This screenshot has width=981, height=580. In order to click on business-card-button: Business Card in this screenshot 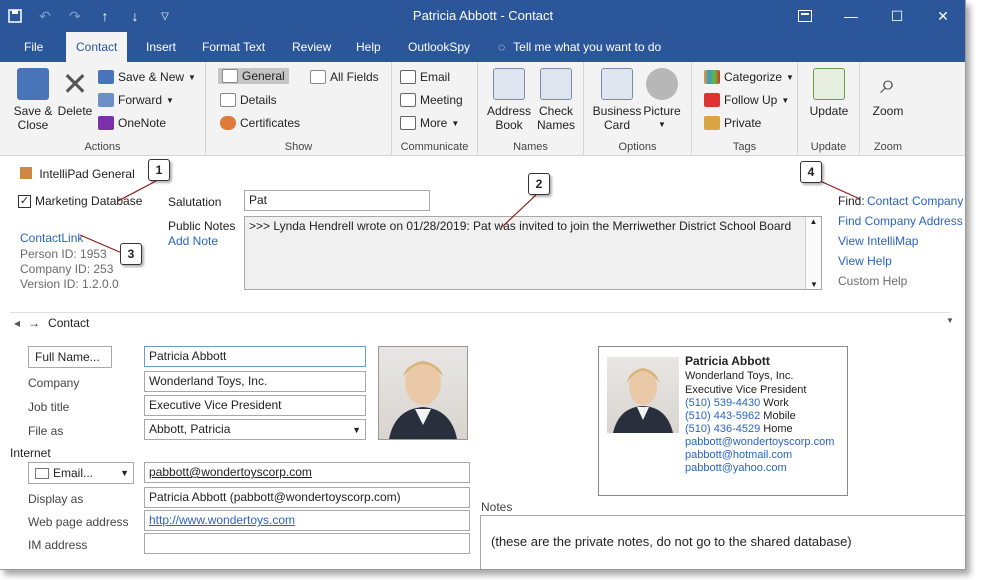, I will do `click(617, 100)`.